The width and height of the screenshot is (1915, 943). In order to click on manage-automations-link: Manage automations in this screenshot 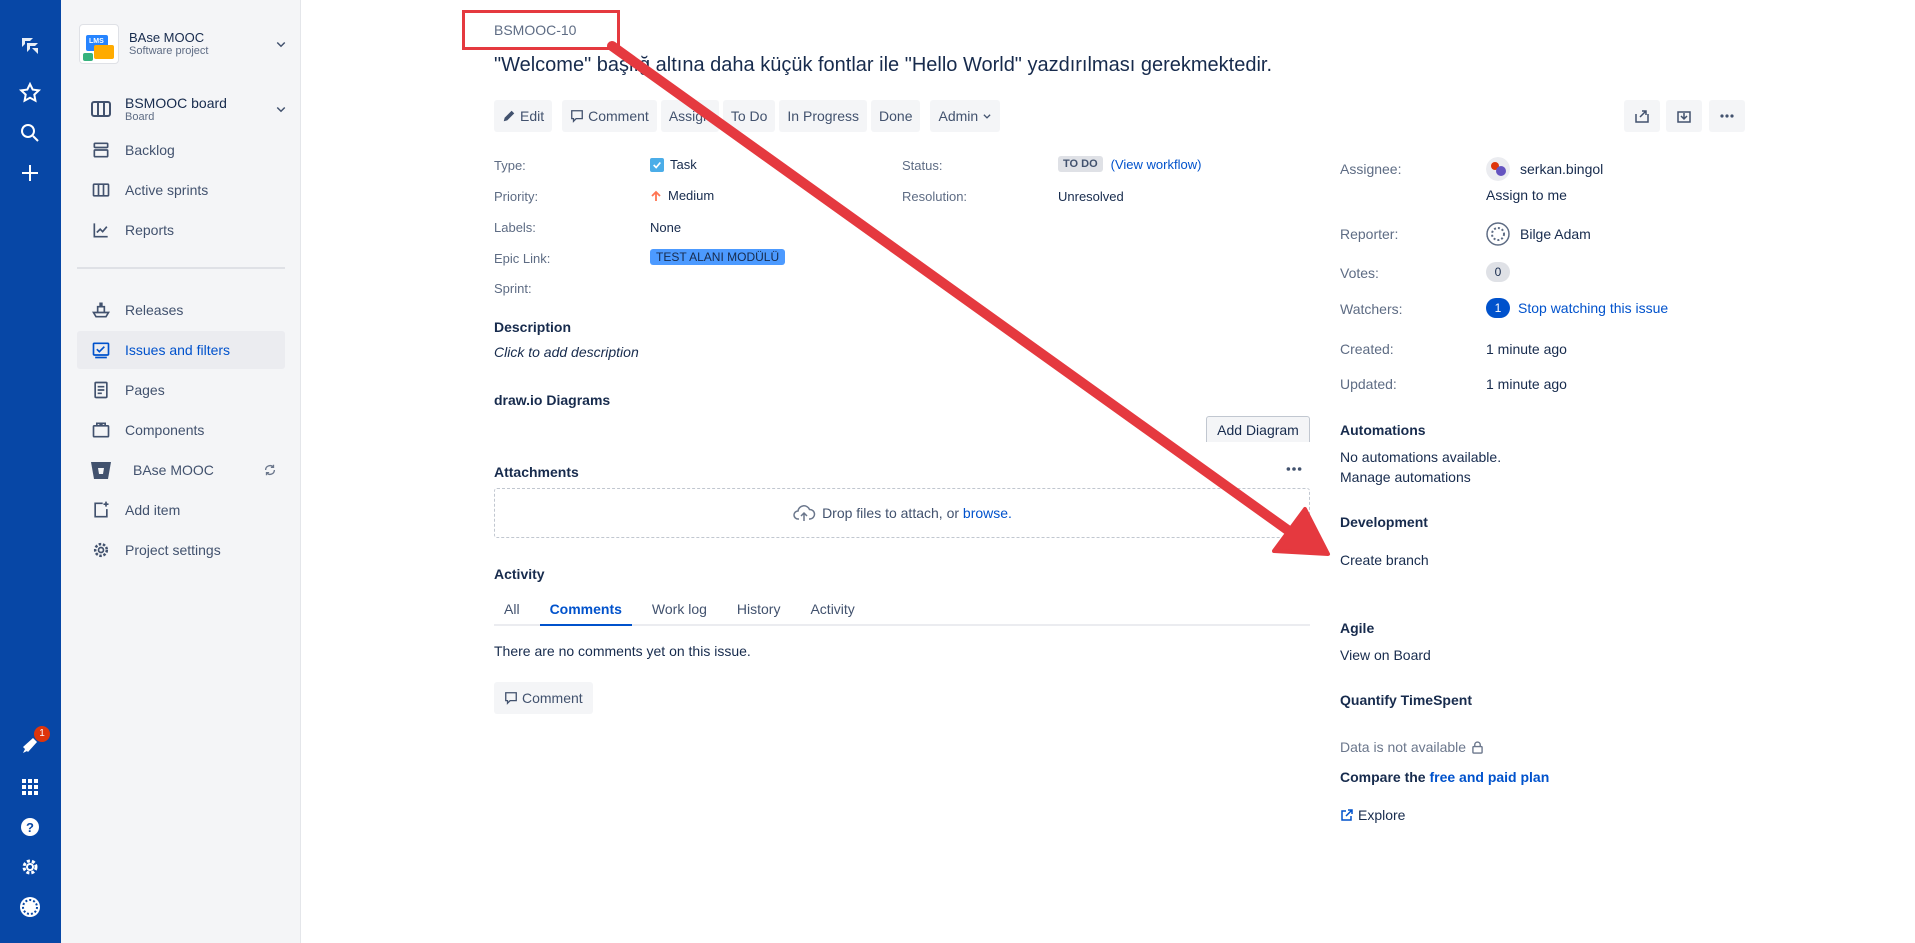, I will do `click(1405, 477)`.